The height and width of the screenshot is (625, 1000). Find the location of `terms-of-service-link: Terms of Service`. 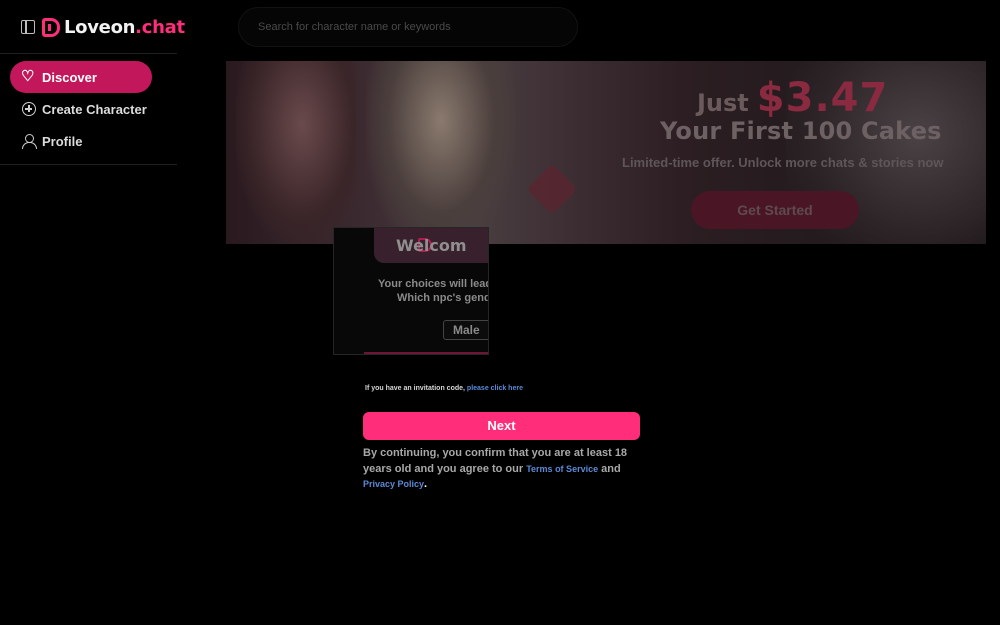

terms-of-service-link: Terms of Service is located at coordinates (562, 469).